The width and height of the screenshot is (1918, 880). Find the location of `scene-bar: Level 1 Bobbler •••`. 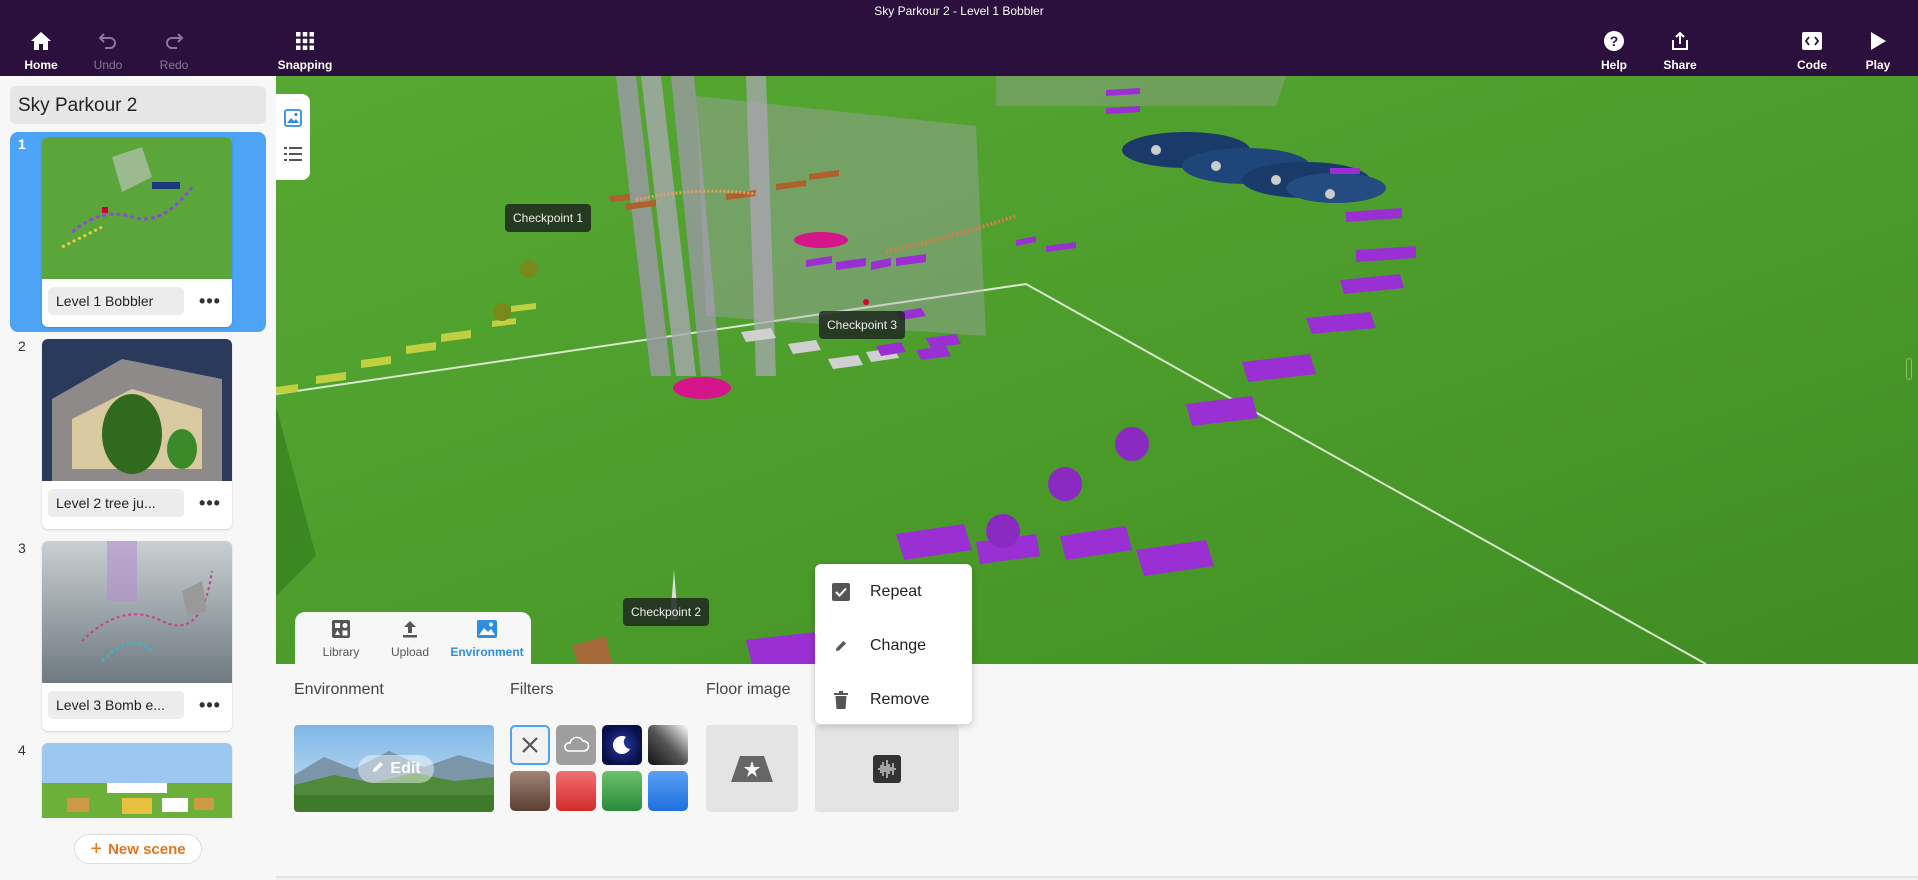

scene-bar: Level 1 Bobbler ••• is located at coordinates (137, 303).